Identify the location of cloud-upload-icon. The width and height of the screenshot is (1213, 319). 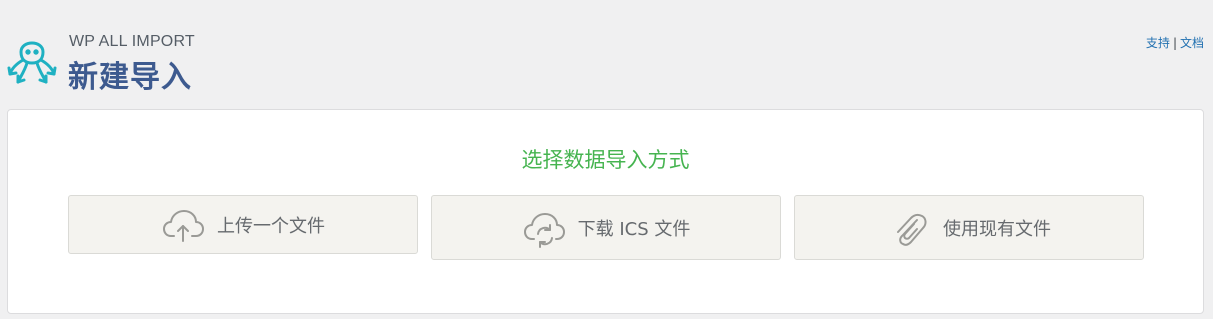
(183, 225).